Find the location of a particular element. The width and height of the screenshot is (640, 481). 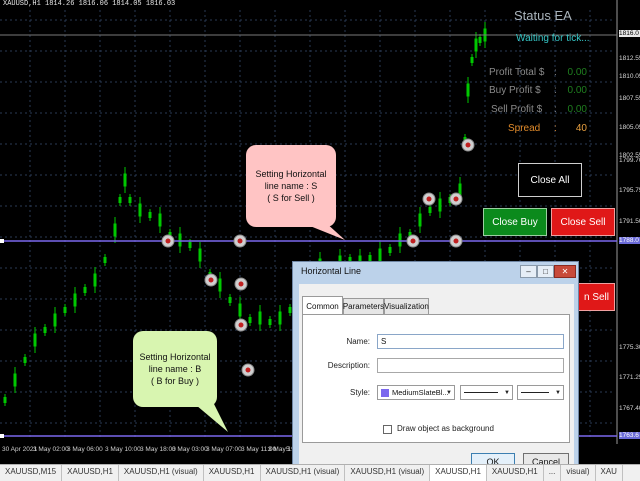

tab-parameters: Parameters is located at coordinates (363, 306).